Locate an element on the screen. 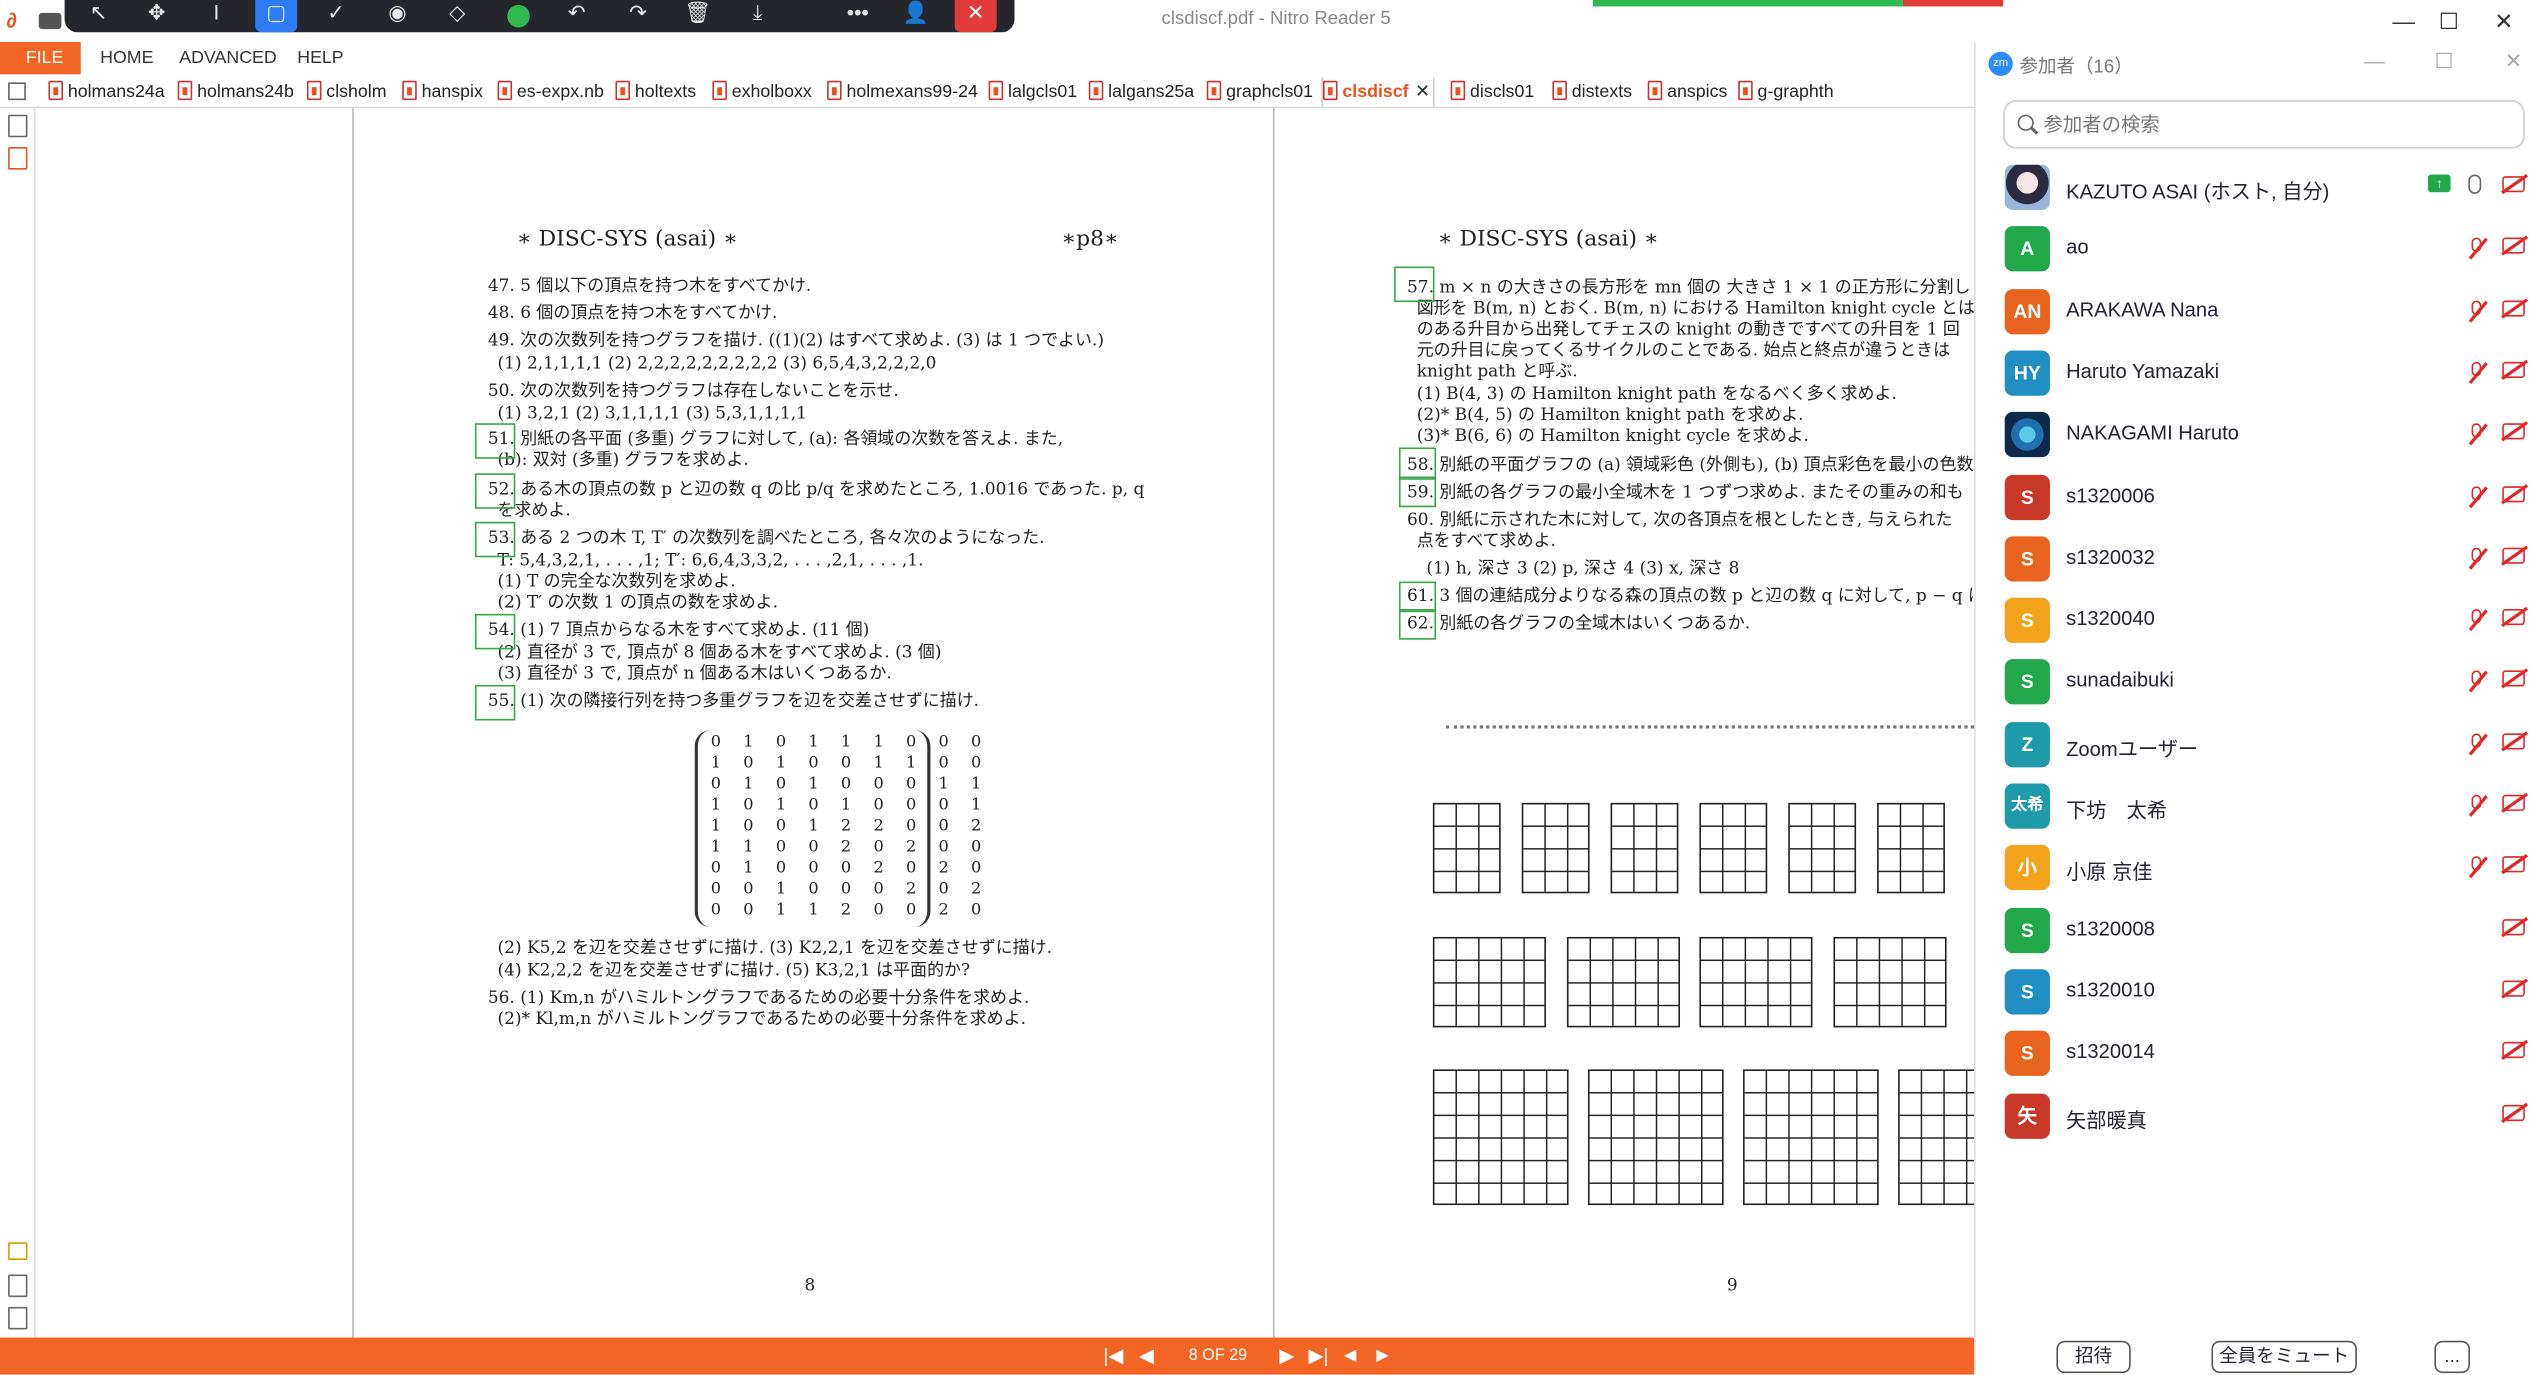 The width and height of the screenshot is (2533, 1375). page-indicator: 8 OF 29 is located at coordinates (1218, 1357).